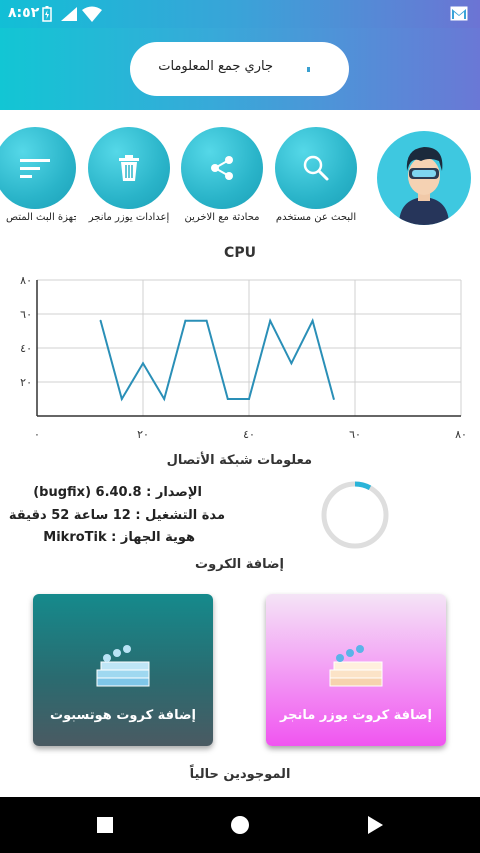 The image size is (480, 853). What do you see at coordinates (37, 434) in the screenshot?
I see `x-tick-label: ٠` at bounding box center [37, 434].